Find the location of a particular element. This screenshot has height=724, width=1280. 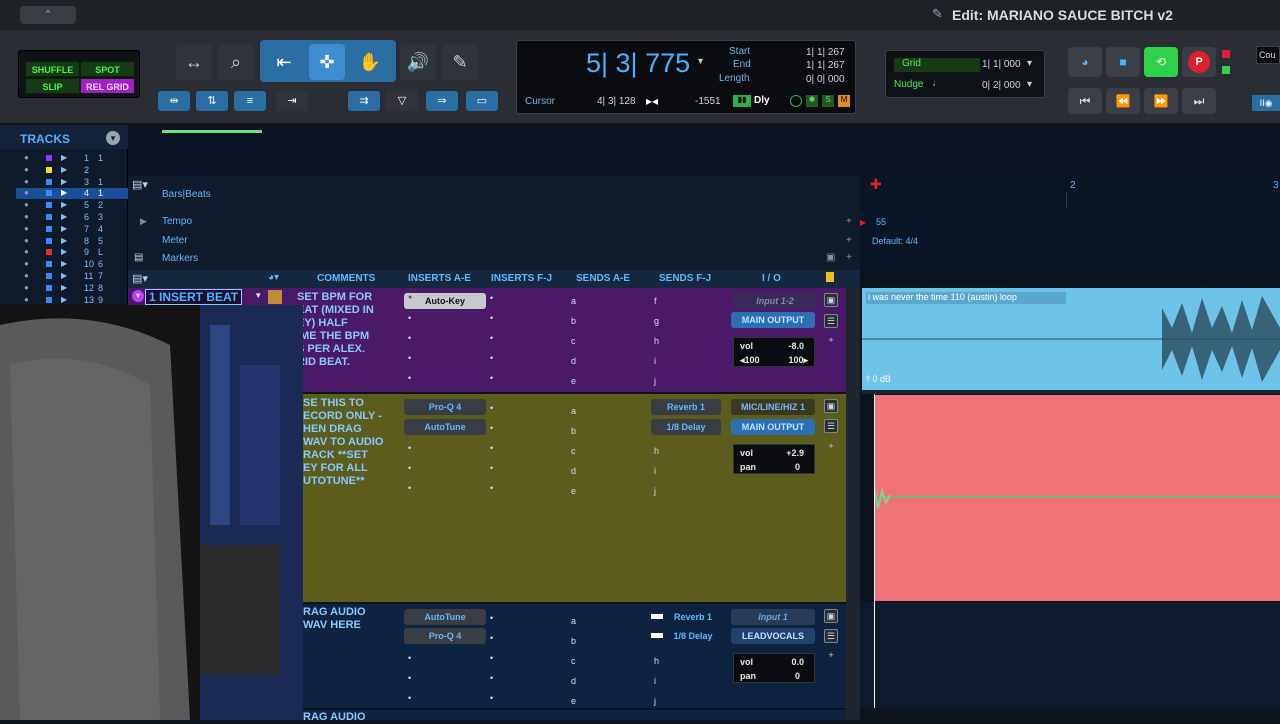

track-1-list-icon: ☰ is located at coordinates (831, 321).